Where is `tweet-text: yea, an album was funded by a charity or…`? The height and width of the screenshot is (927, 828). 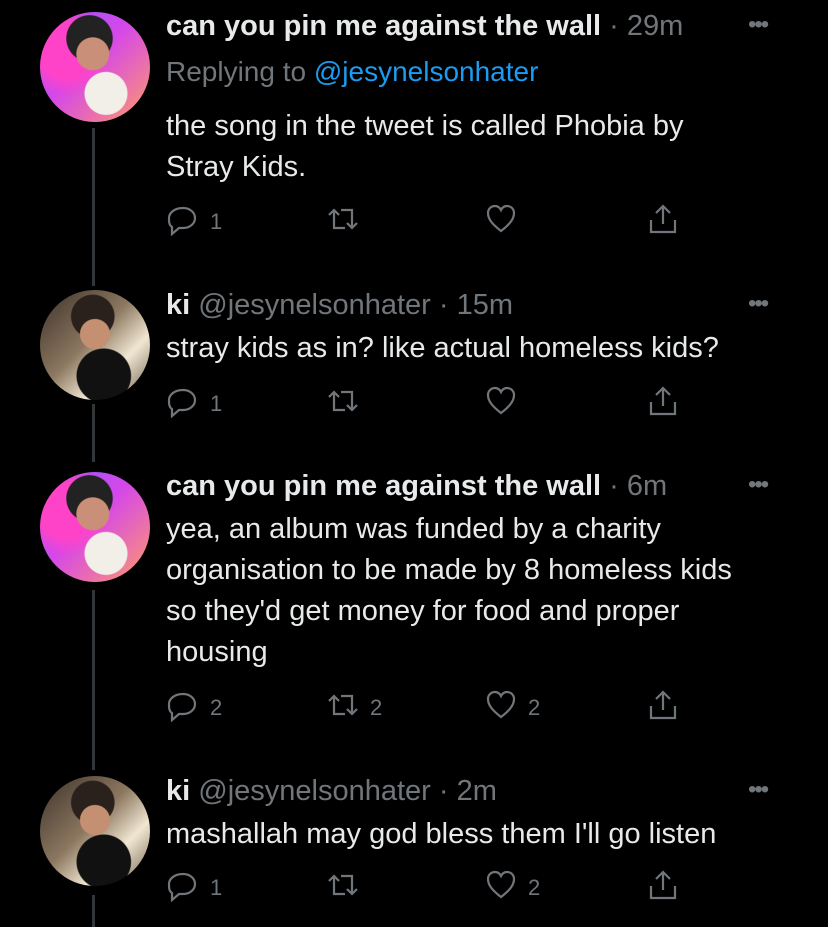 tweet-text: yea, an album was funded by a charity or… is located at coordinates (449, 590).